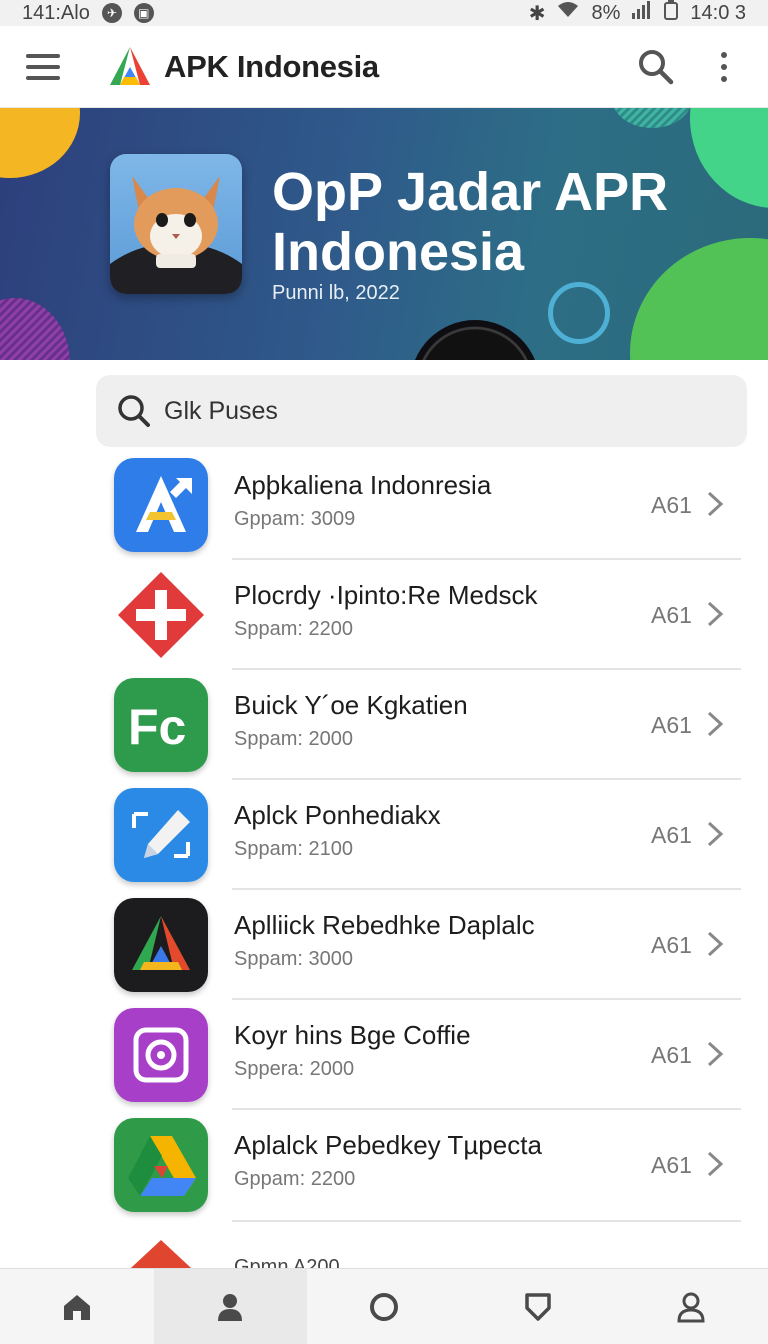 The width and height of the screenshot is (768, 1344). I want to click on app-name: Aplalck Pebedkey Tµpecta, so click(388, 1145).